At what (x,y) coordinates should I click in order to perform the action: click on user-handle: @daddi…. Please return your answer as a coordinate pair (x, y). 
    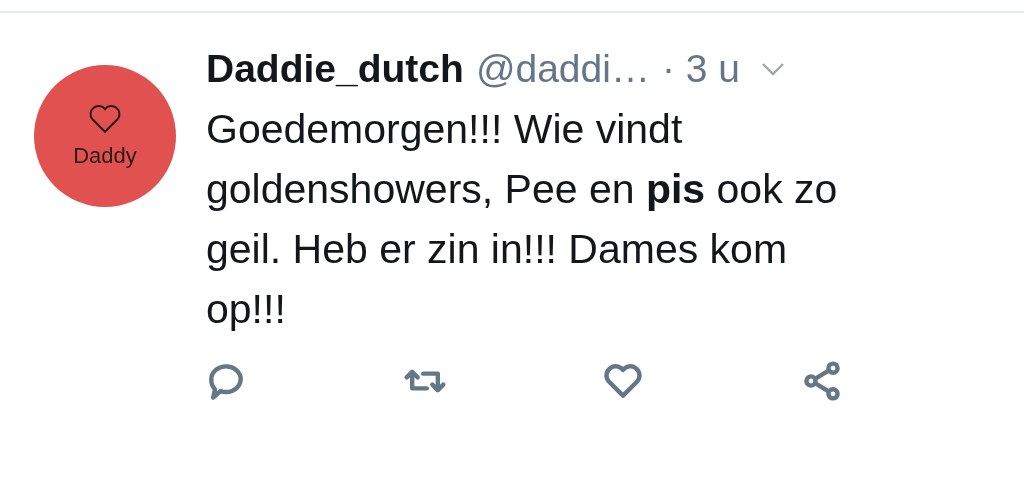
    Looking at the image, I should click on (562, 69).